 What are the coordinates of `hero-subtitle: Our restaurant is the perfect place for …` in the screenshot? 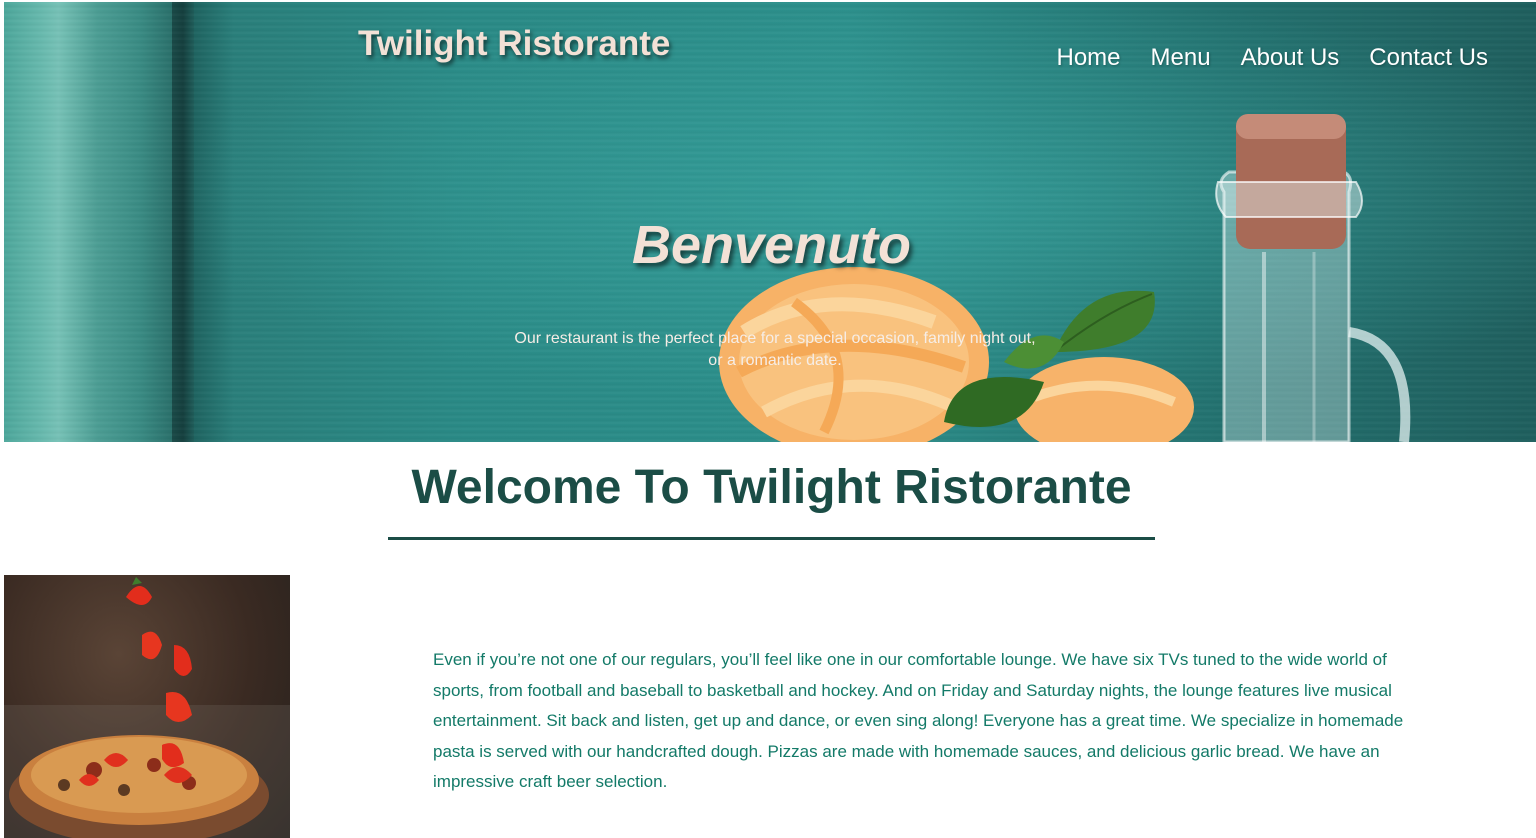 It's located at (775, 349).